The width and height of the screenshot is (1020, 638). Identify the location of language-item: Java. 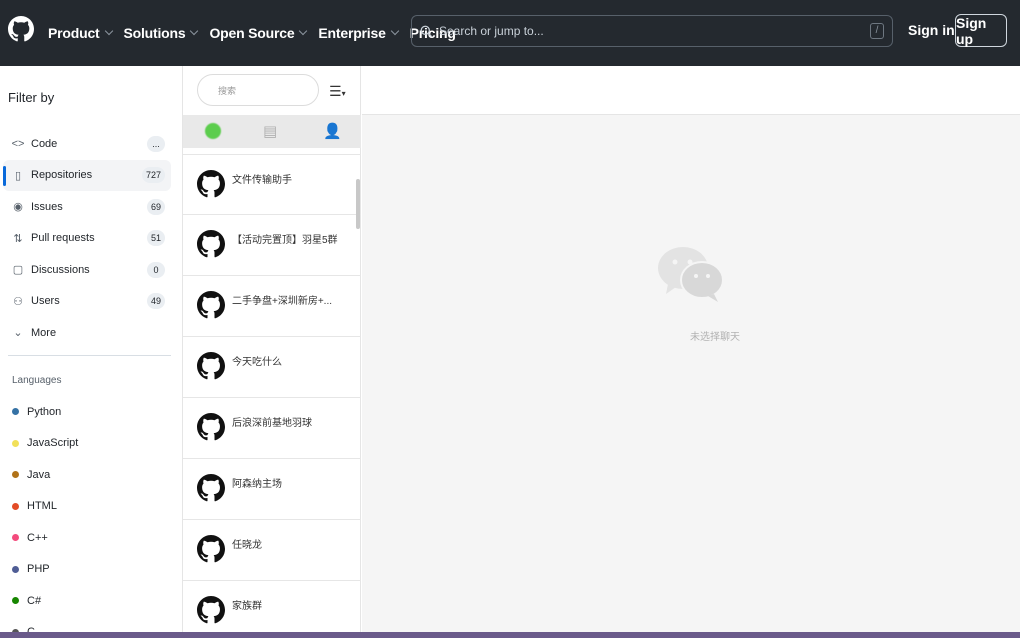
(45, 475).